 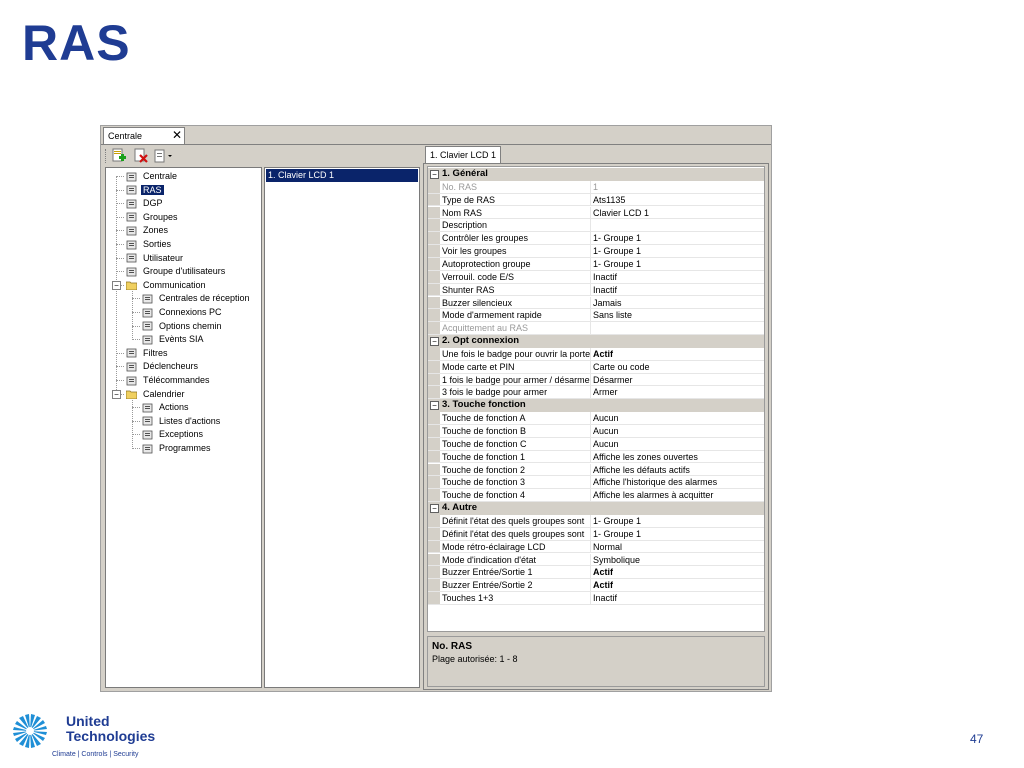 What do you see at coordinates (163, 257) in the screenshot?
I see `tree-item-label: Utilisateur` at bounding box center [163, 257].